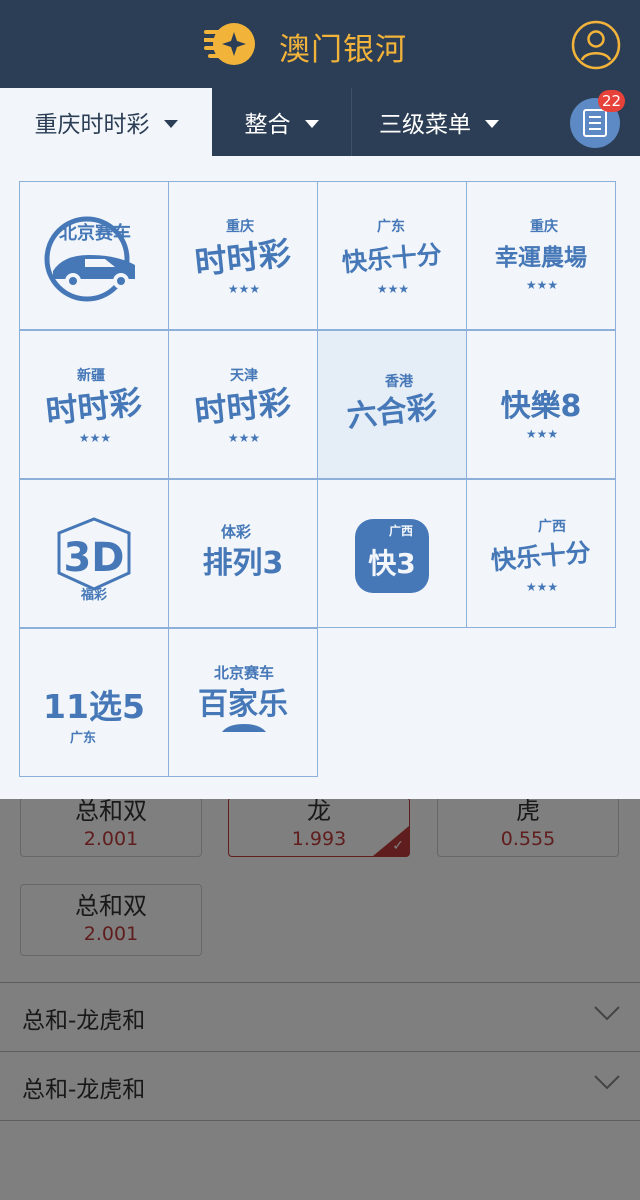 The width and height of the screenshot is (640, 1200). I want to click on lottery-item-gd11x5: 11选5 广东, so click(94, 702).